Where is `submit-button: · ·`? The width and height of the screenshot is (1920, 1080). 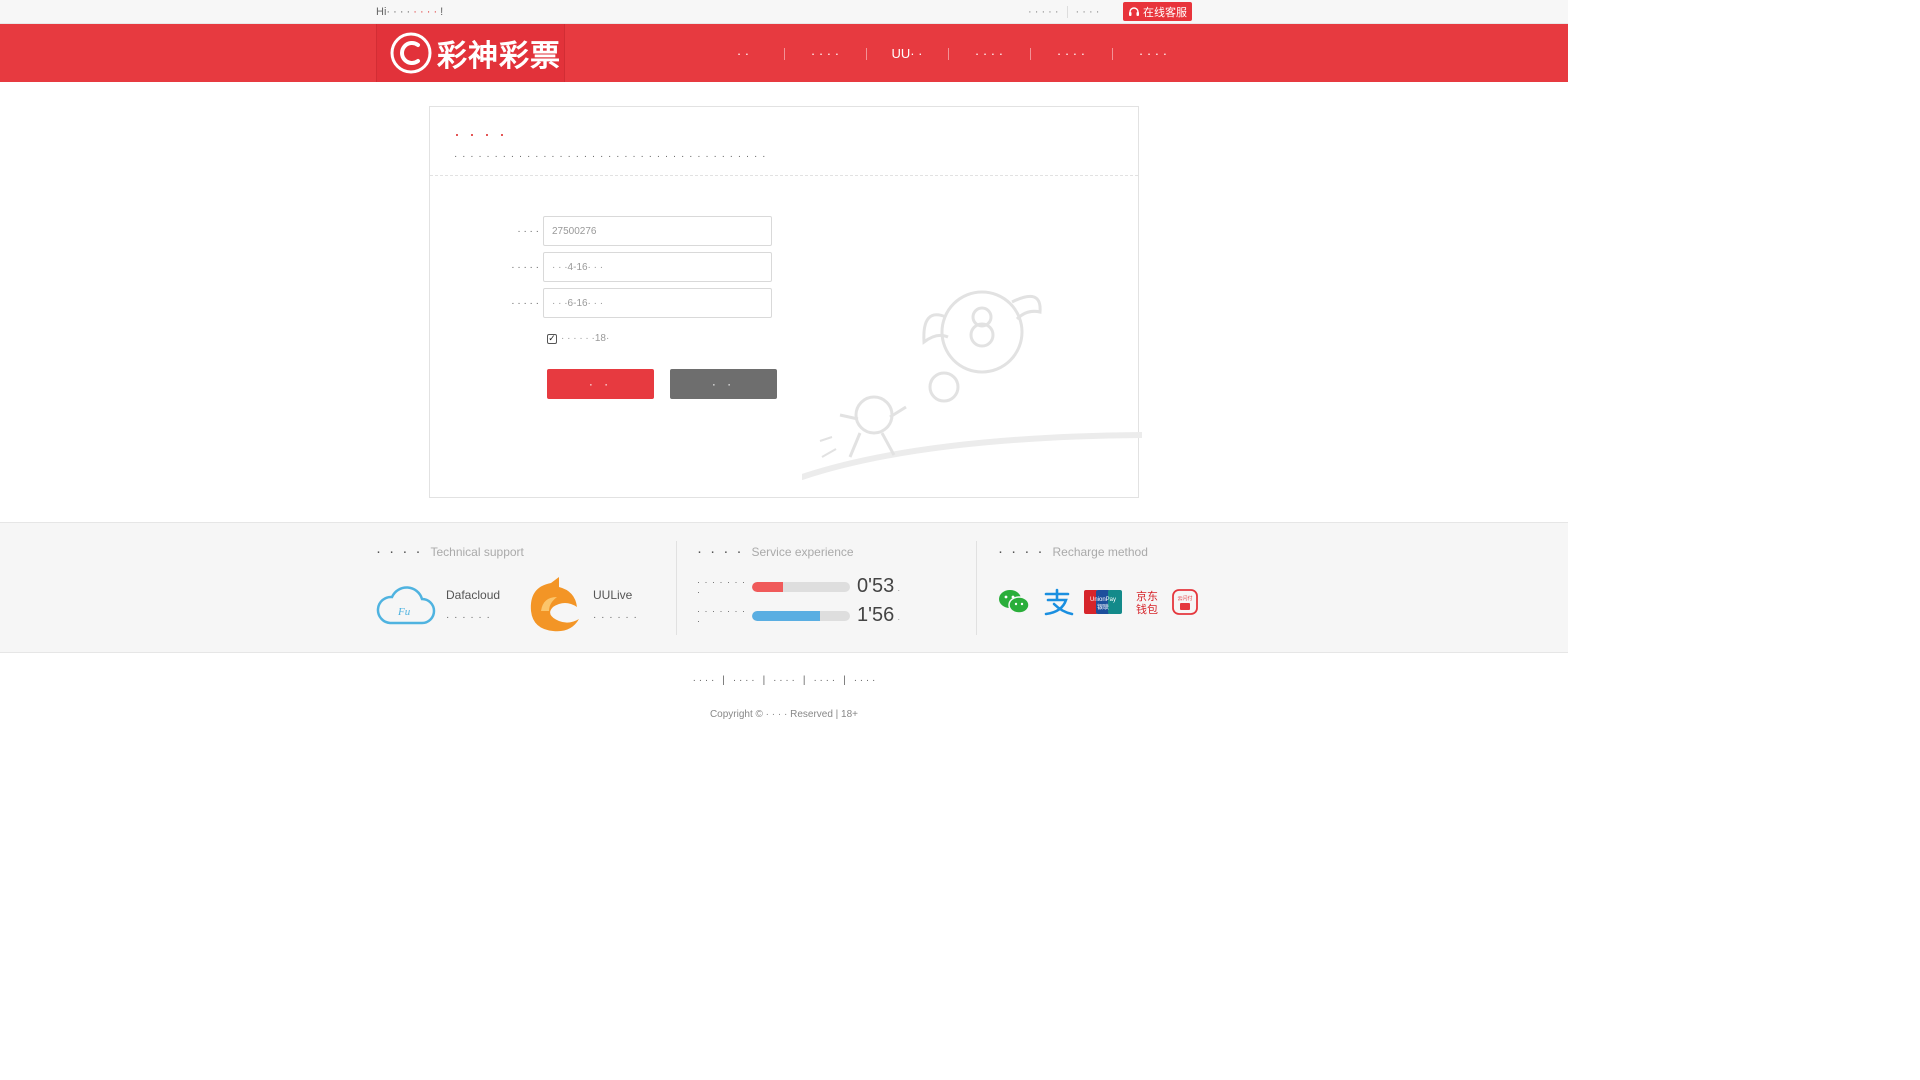
submit-button: · · is located at coordinates (600, 384).